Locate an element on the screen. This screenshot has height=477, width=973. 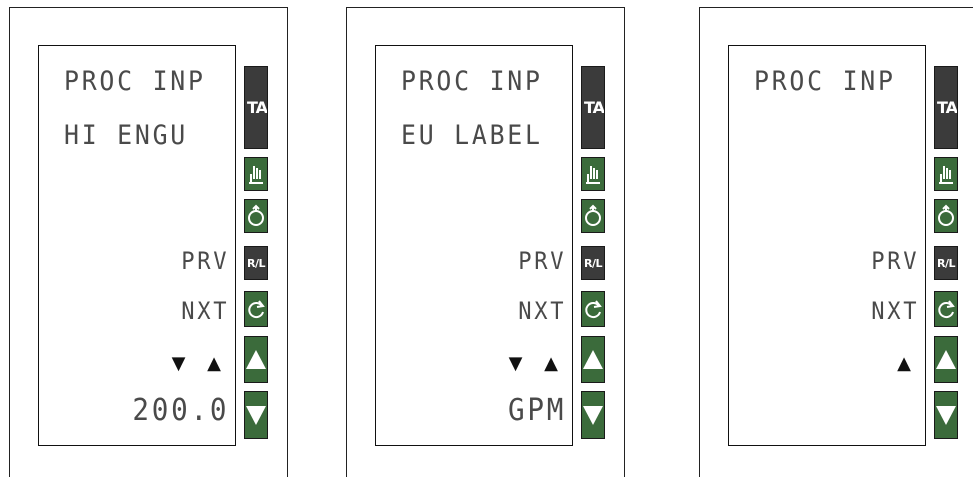
lcd-value: 200.0 is located at coordinates (180, 410).